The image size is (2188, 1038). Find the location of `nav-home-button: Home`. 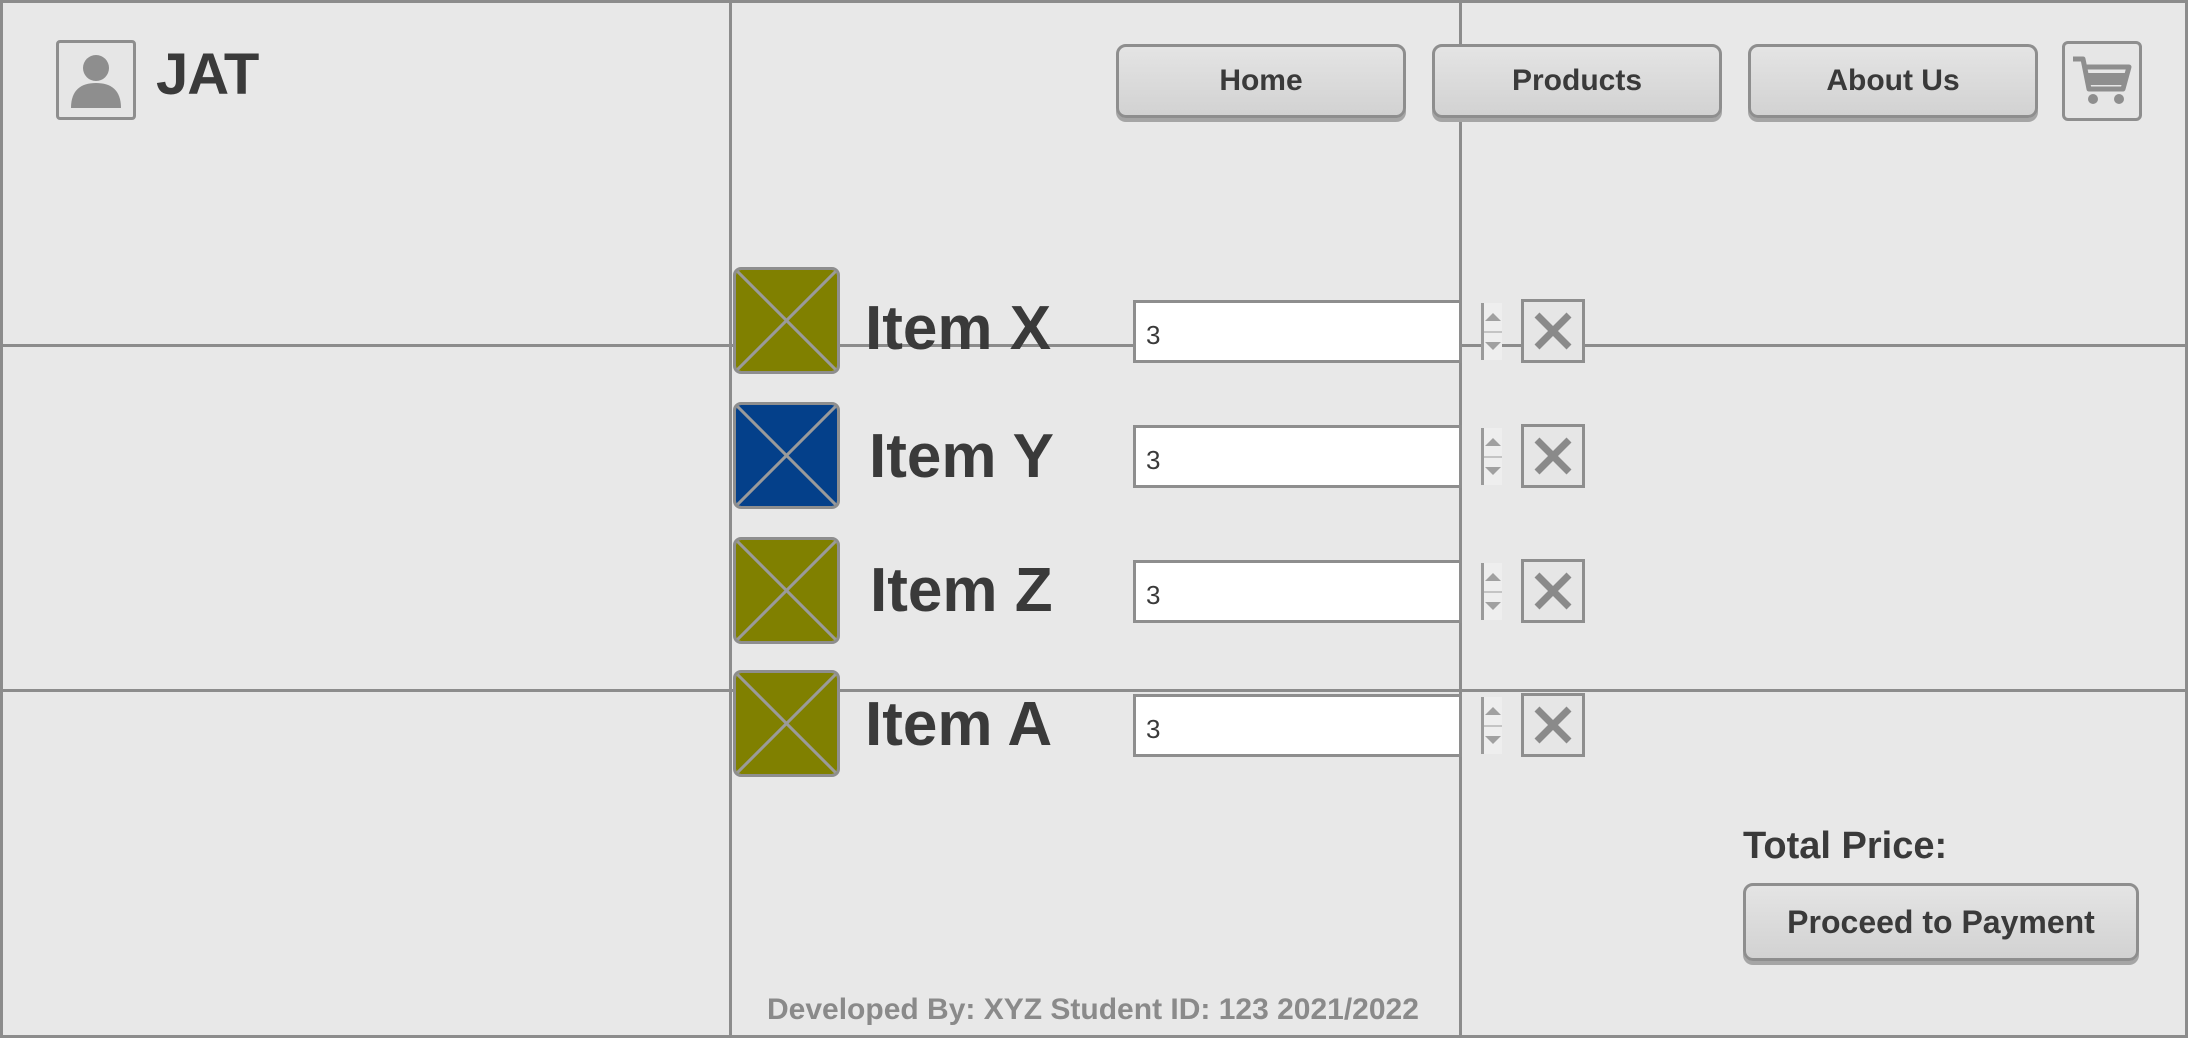

nav-home-button: Home is located at coordinates (1261, 81).